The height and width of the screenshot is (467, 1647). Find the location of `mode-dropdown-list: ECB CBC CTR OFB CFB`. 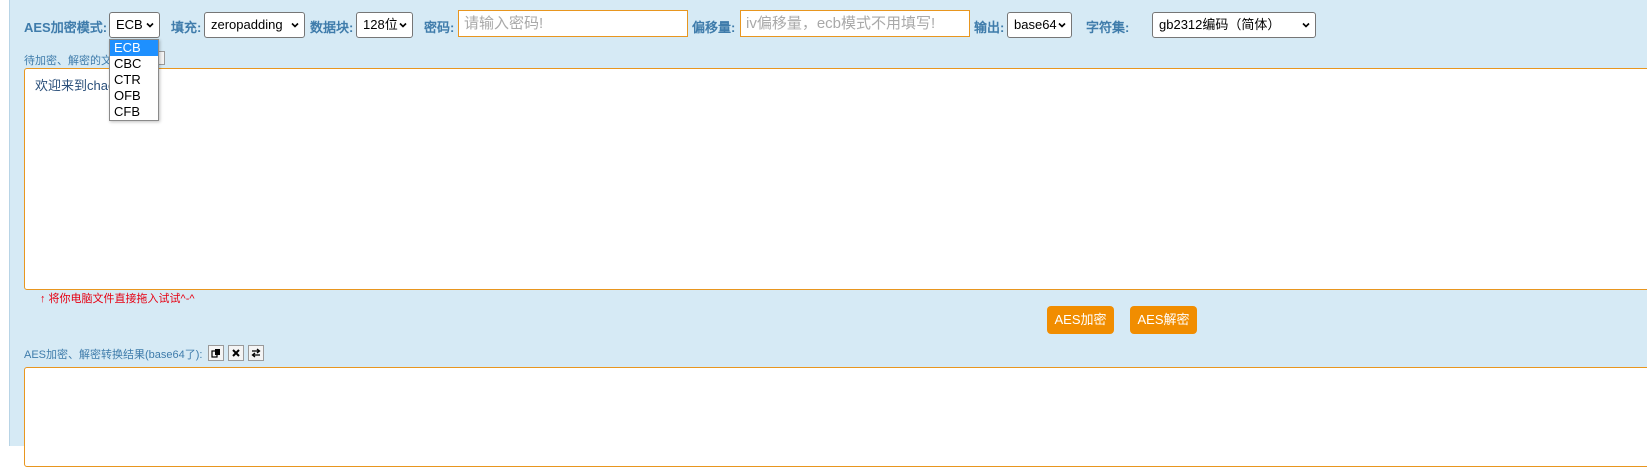

mode-dropdown-list: ECB CBC CTR OFB CFB is located at coordinates (134, 80).